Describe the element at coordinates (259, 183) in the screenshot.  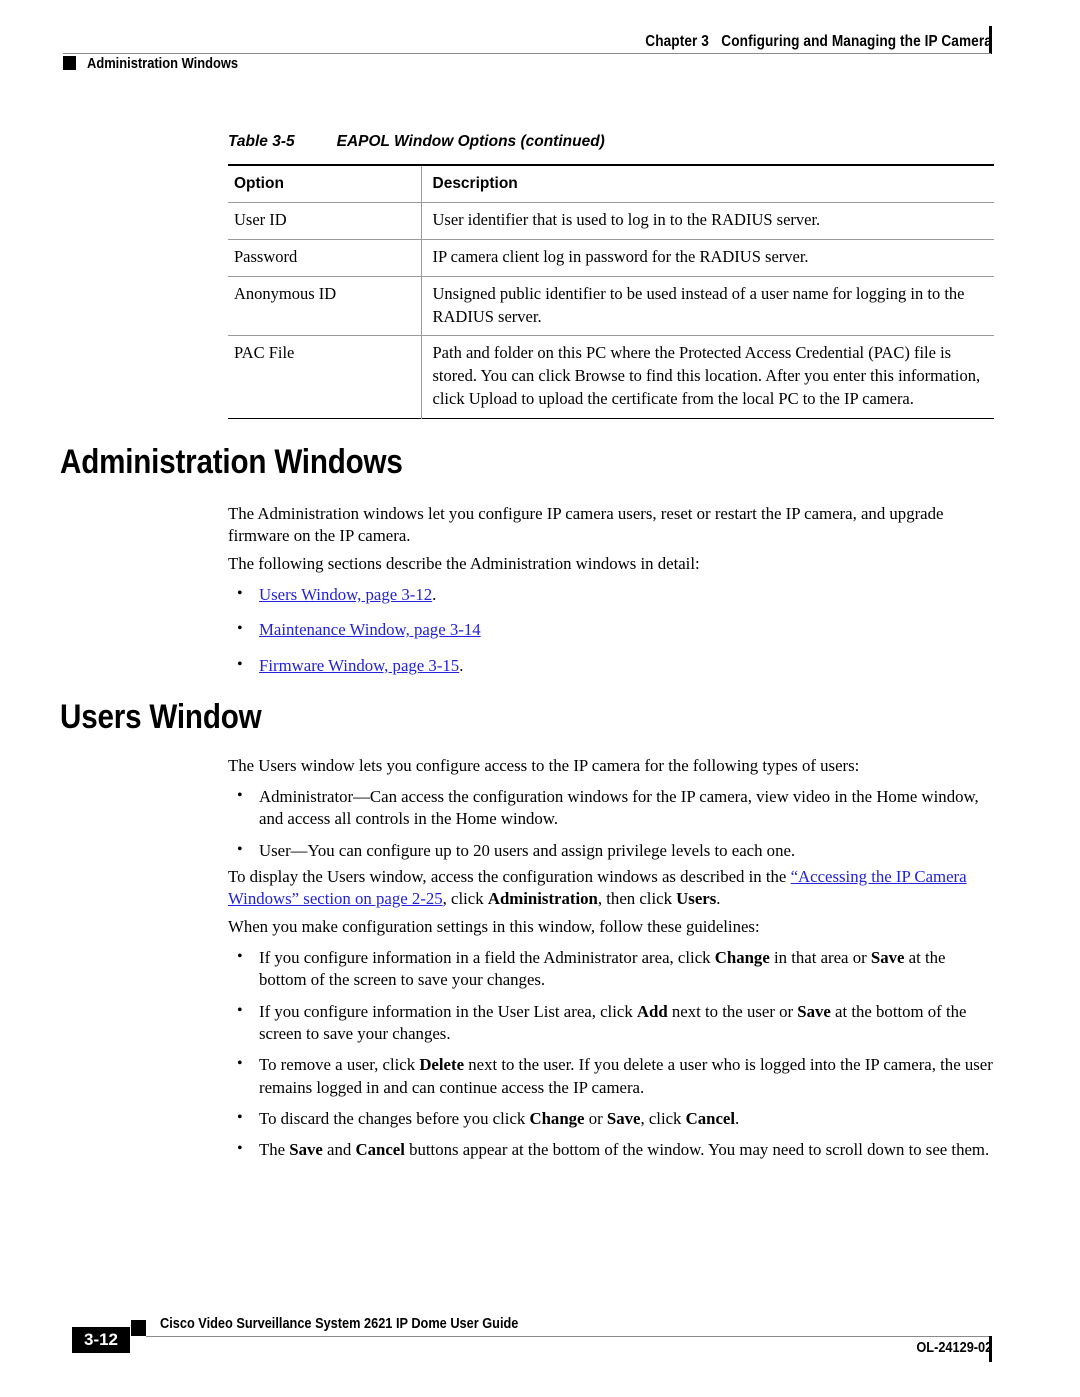
I see `table-column-header-option: Option` at that location.